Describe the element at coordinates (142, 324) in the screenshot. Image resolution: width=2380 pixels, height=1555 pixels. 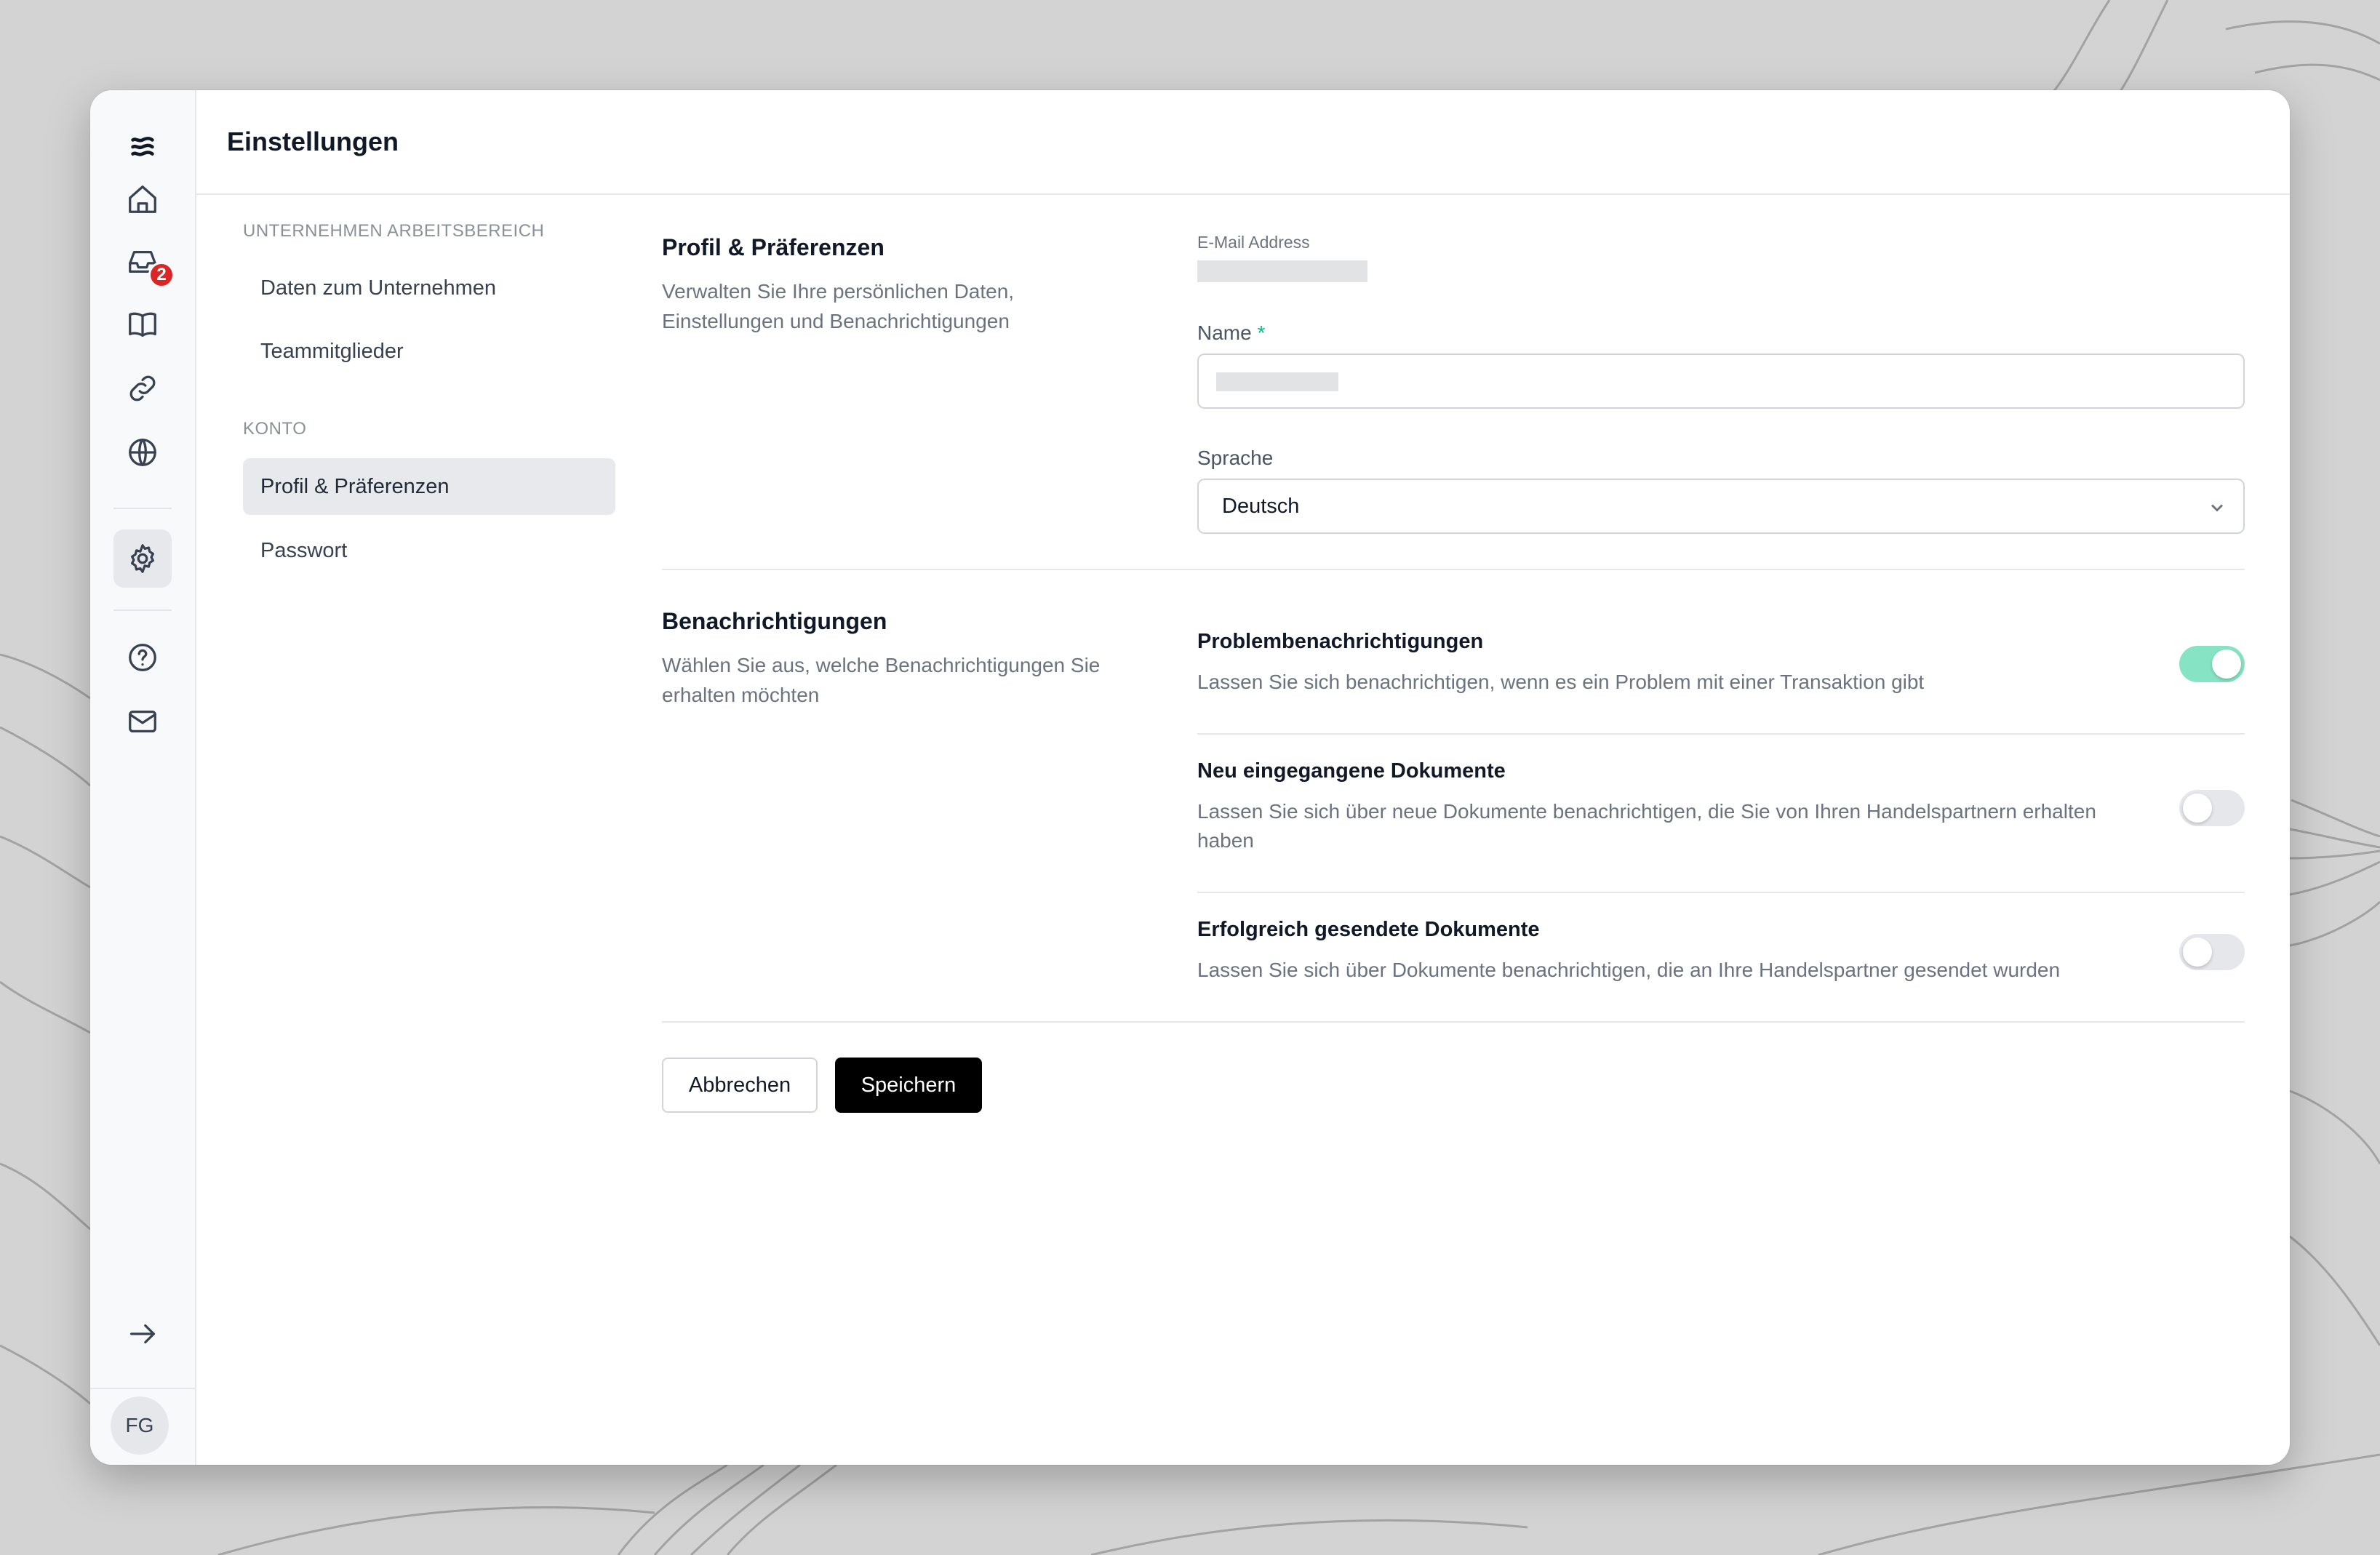
I see `book-icon` at that location.